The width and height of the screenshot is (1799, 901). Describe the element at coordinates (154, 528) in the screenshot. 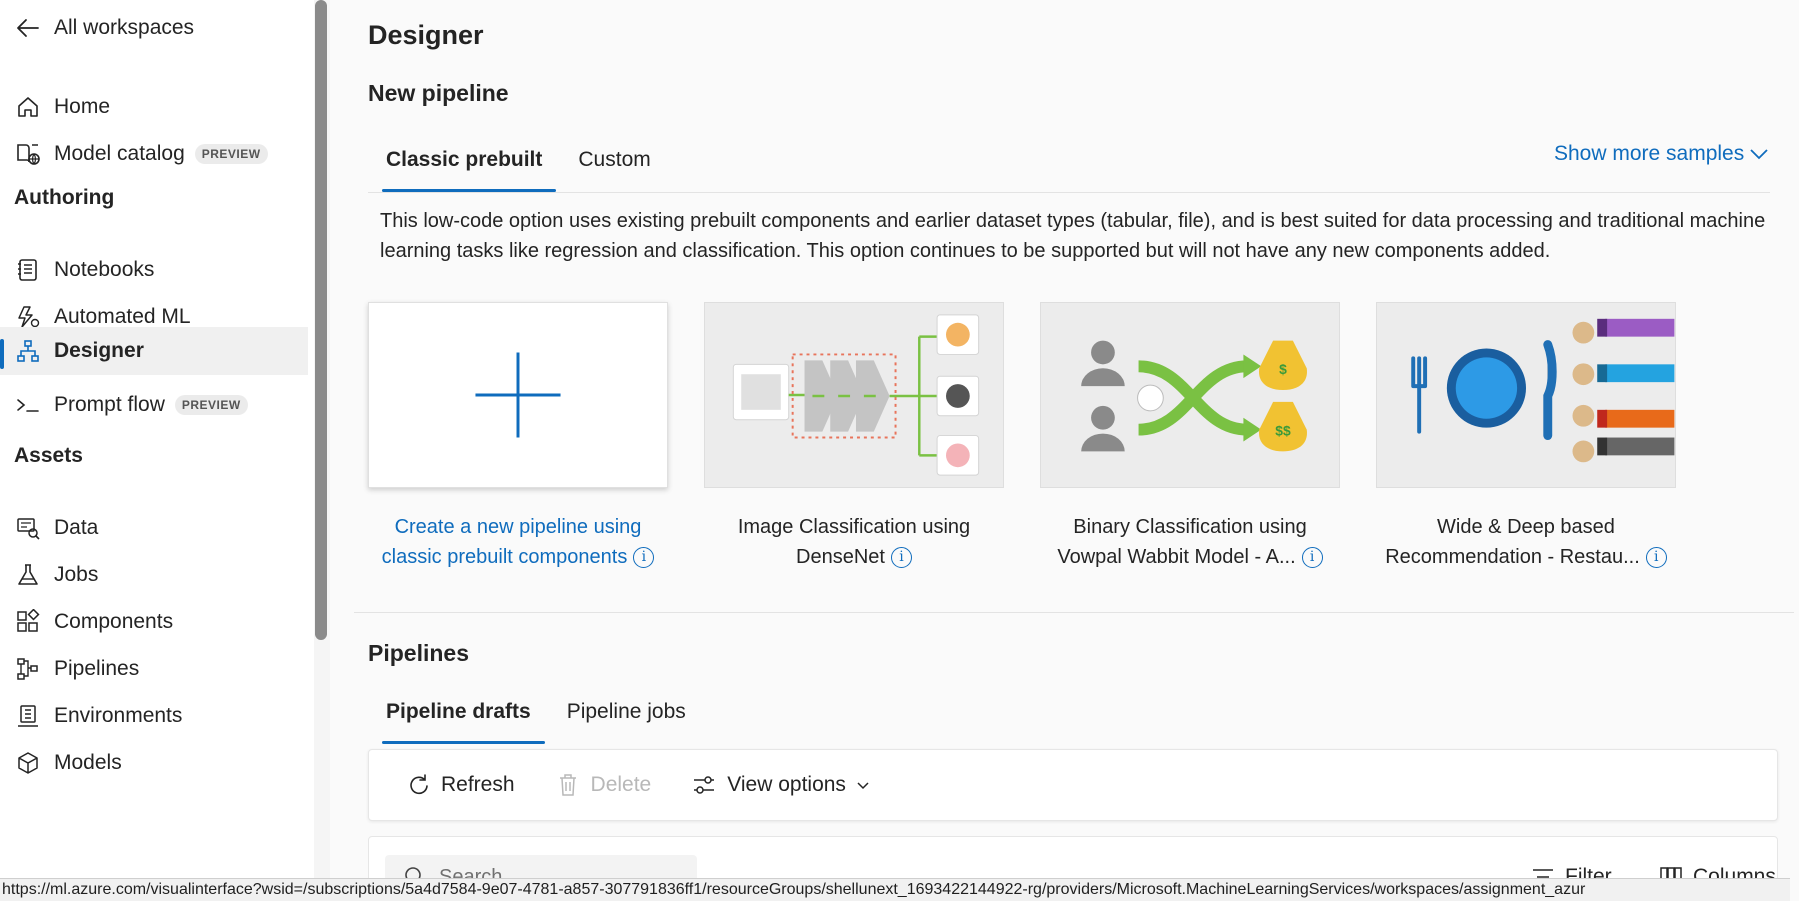

I see `sidebar-item-data: Data` at that location.